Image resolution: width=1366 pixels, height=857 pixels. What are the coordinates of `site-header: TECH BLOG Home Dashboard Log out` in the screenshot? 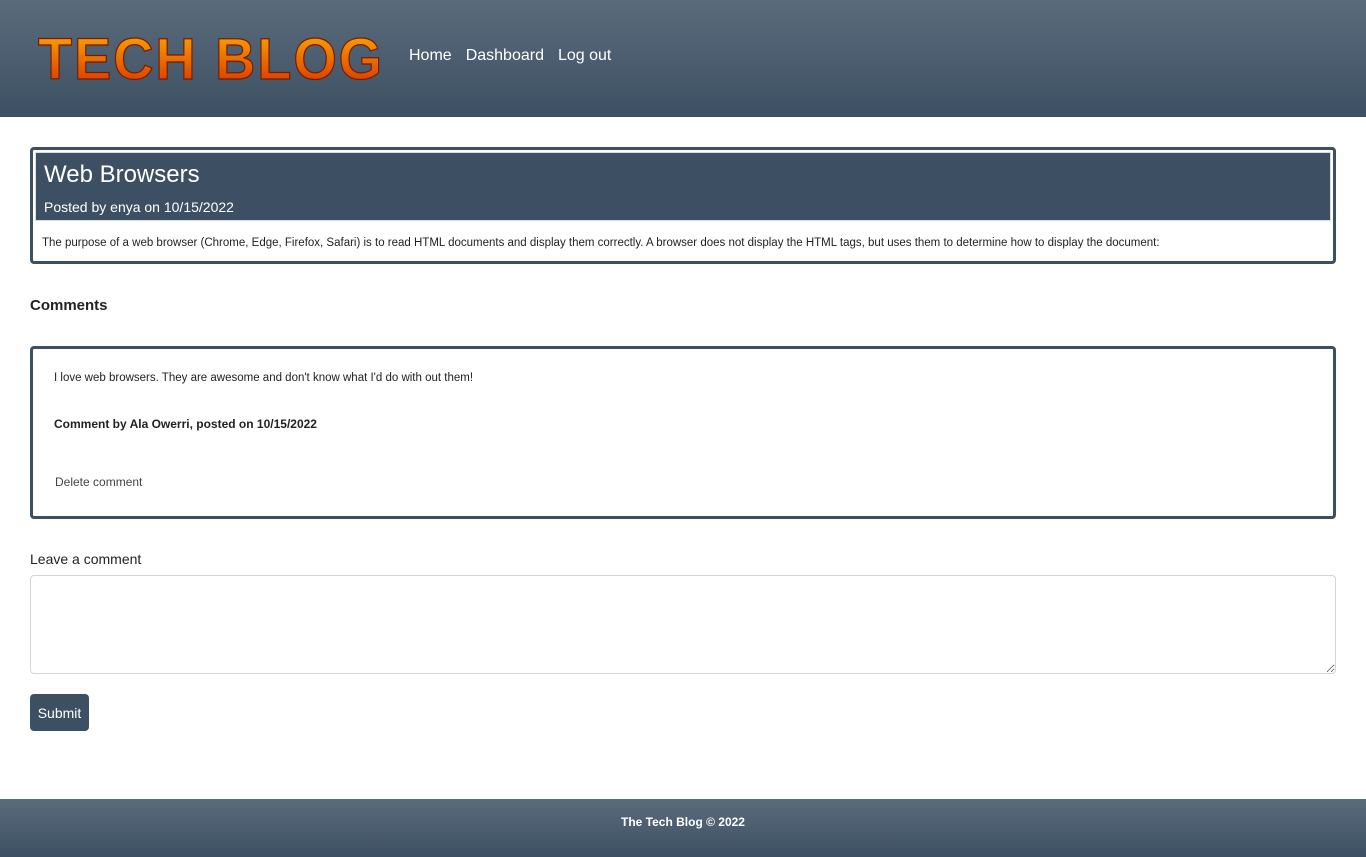 It's located at (683, 58).